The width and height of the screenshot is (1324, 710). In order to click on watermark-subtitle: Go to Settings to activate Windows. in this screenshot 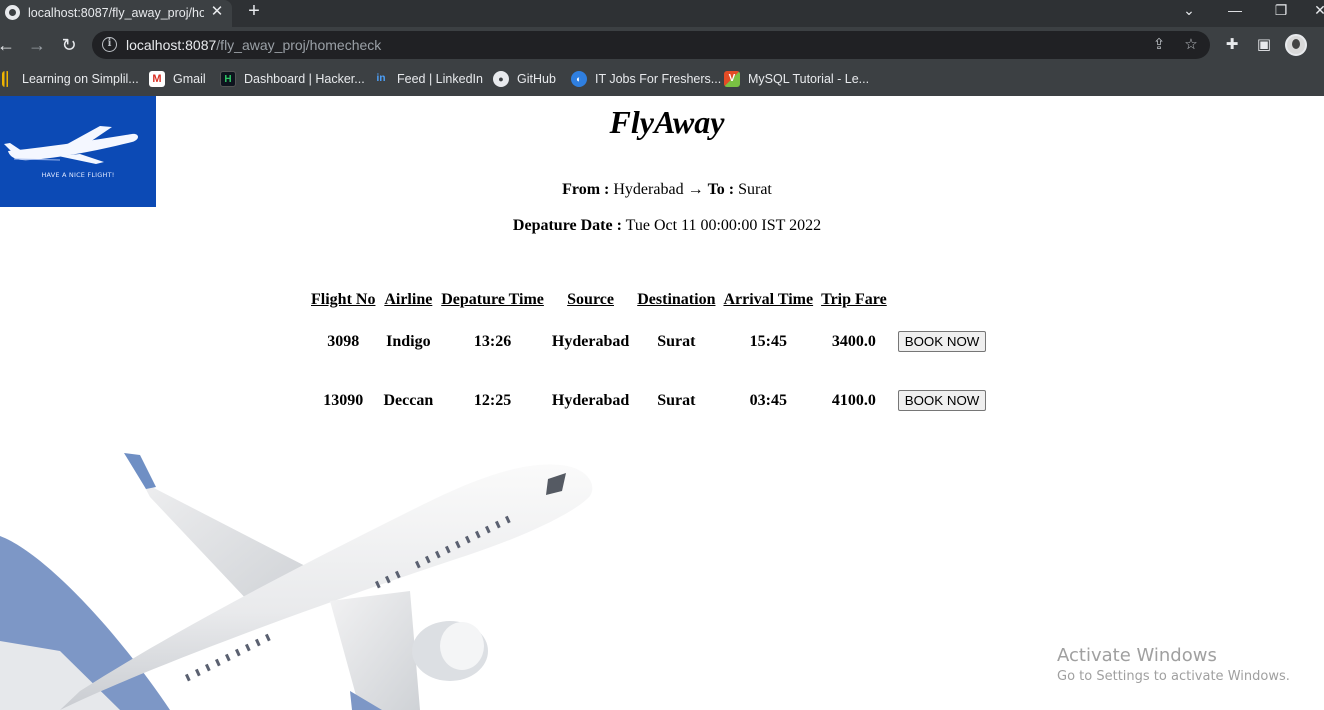, I will do `click(1173, 676)`.